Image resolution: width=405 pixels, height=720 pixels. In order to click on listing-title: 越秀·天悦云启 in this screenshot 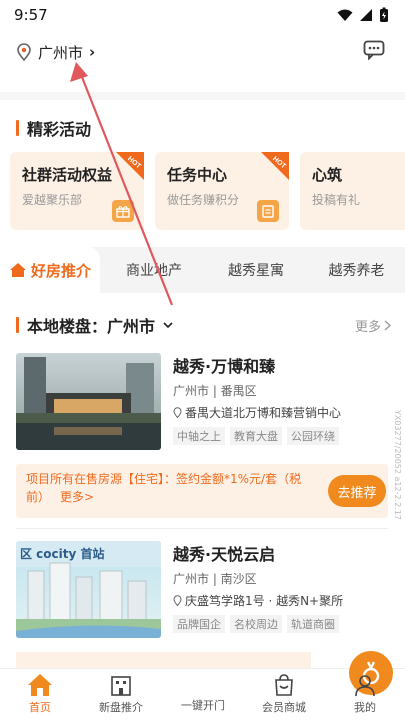, I will do `click(224, 554)`.